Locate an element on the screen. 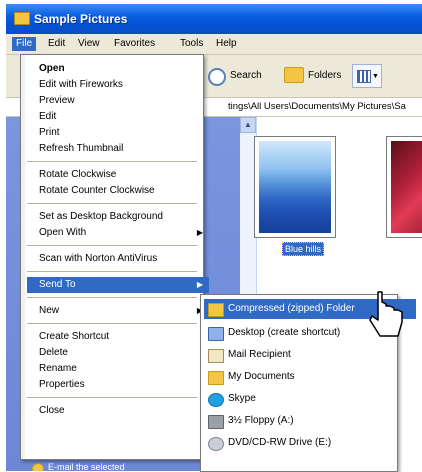 This screenshot has width=422, height=472. menu-bar: File Edit View Favorites Tools Help is located at coordinates (214, 44).